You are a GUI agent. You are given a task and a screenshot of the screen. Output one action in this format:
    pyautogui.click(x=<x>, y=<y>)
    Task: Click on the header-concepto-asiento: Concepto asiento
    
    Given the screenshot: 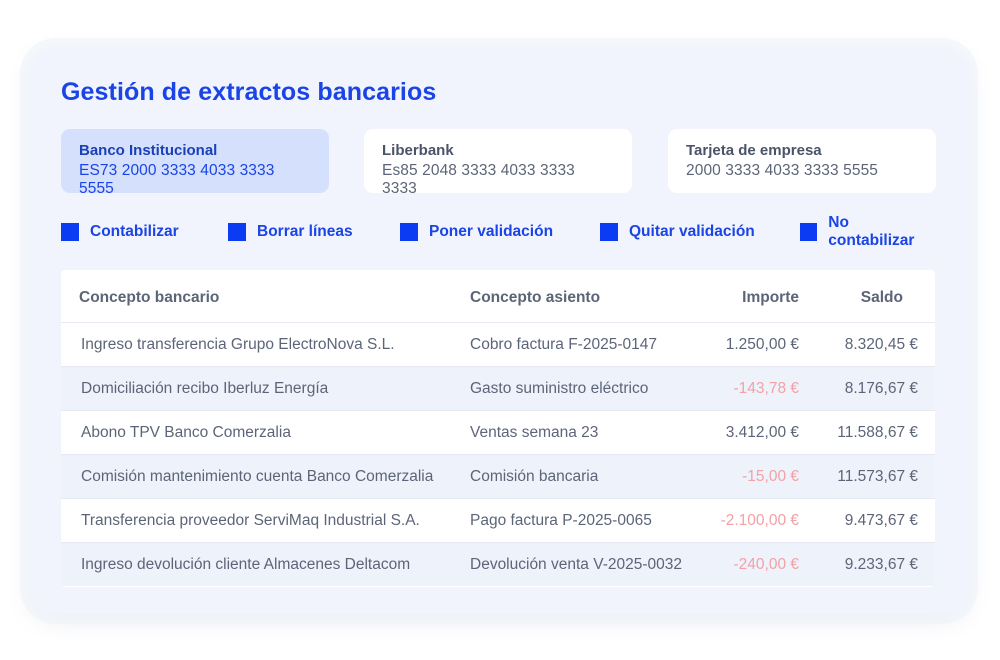 What is the action you would take?
    pyautogui.click(x=535, y=298)
    